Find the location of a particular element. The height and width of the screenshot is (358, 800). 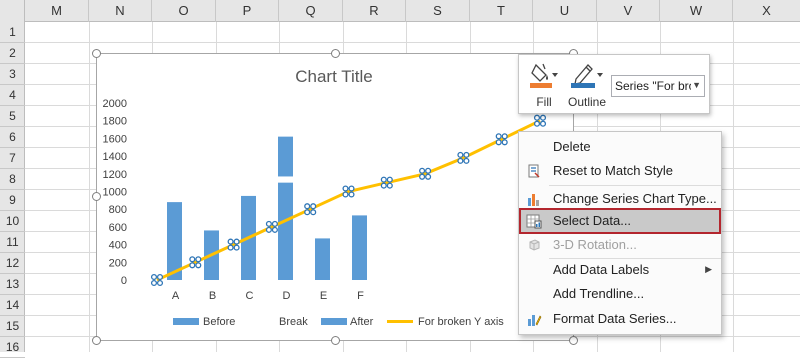

column-header-u: U is located at coordinates (565, 11).